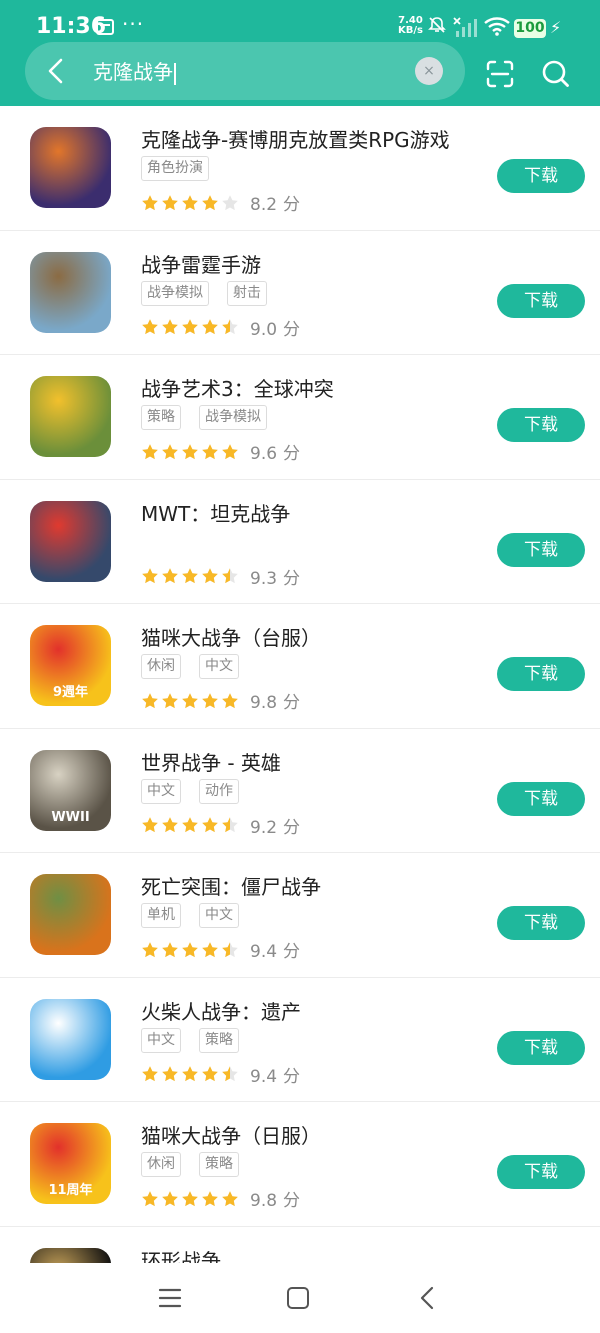  I want to click on back-arrow-icon, so click(56, 71).